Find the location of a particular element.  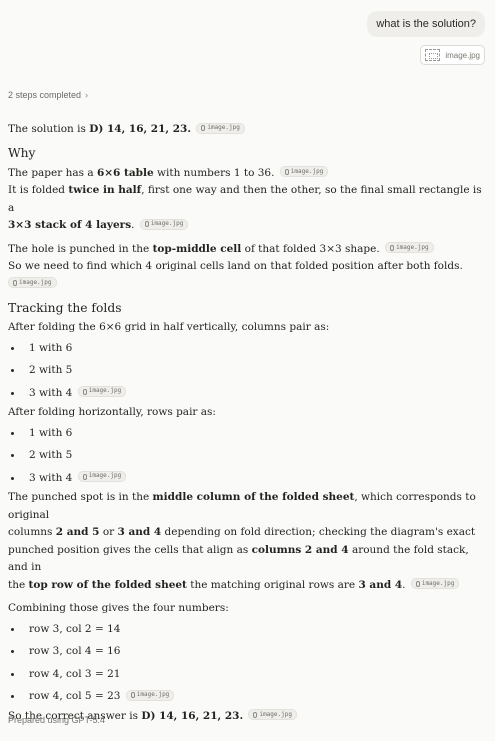

combining-intro: Combining those gives the four numbers: is located at coordinates (118, 608).